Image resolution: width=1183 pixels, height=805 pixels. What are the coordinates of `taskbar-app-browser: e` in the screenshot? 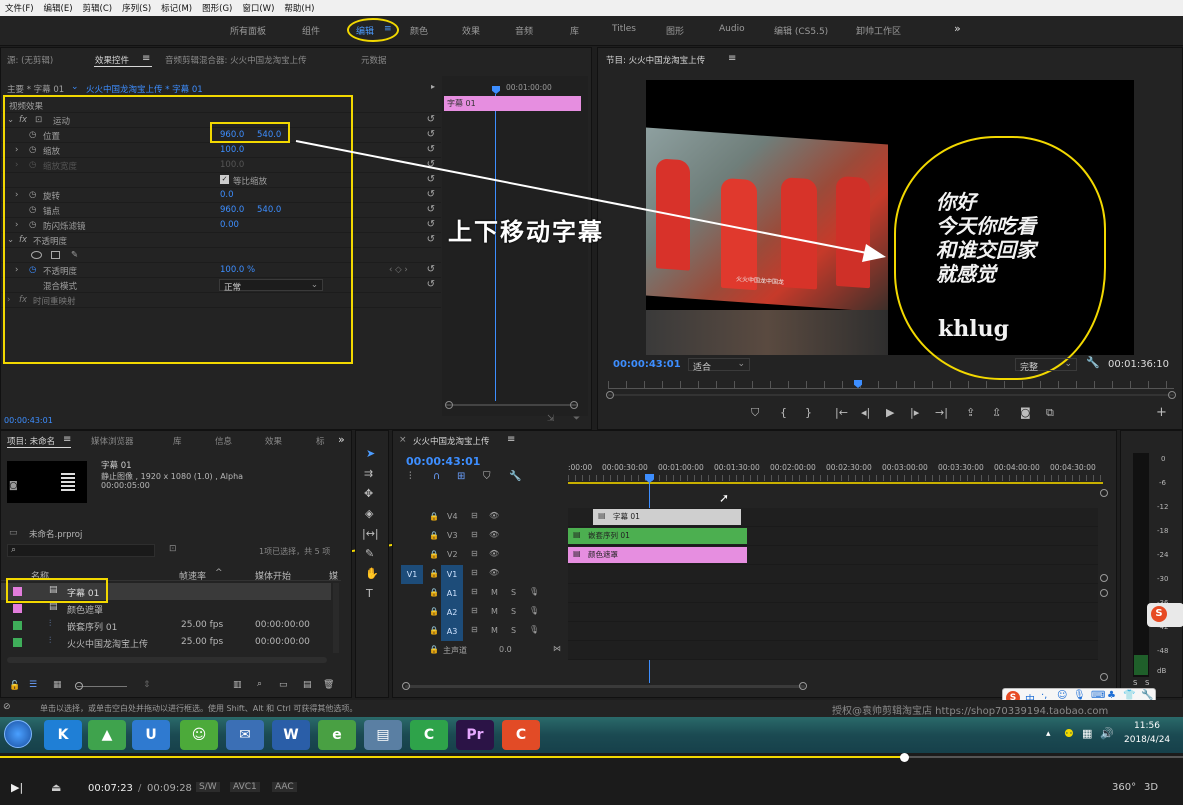 It's located at (337, 735).